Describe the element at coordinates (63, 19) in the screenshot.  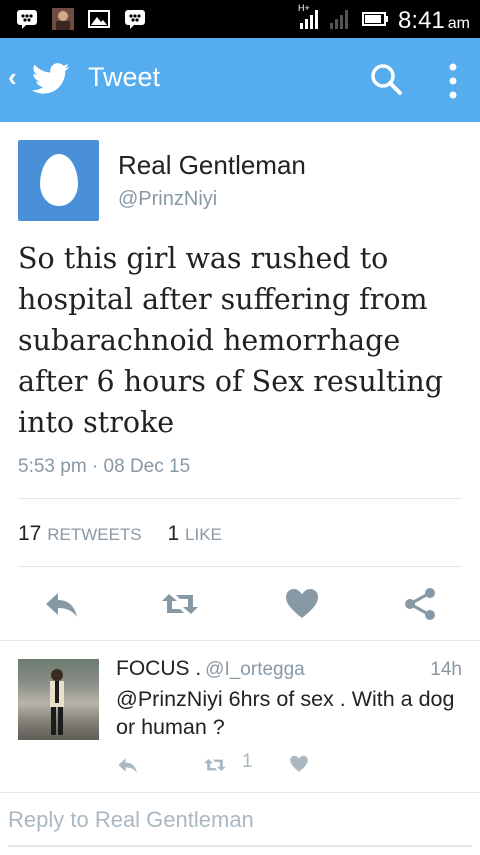
I see `photo-notification-icon` at that location.